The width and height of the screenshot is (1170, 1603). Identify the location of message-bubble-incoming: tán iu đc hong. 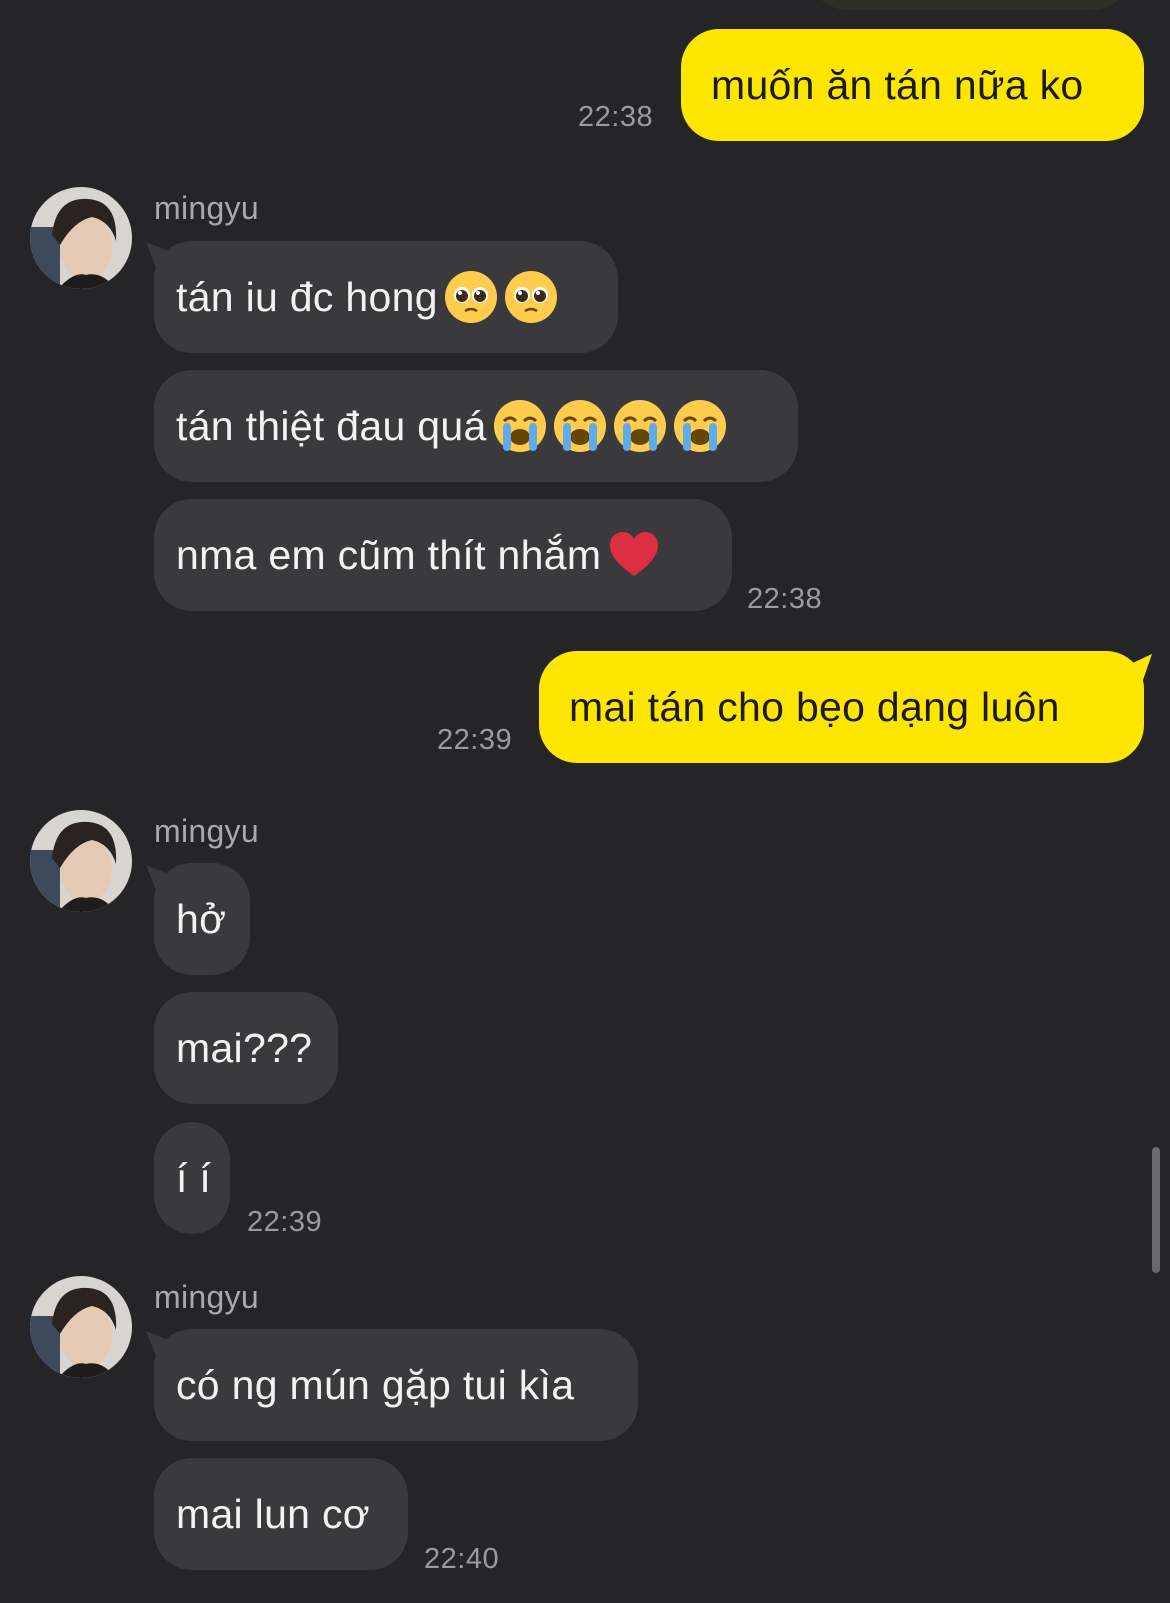
(386, 297).